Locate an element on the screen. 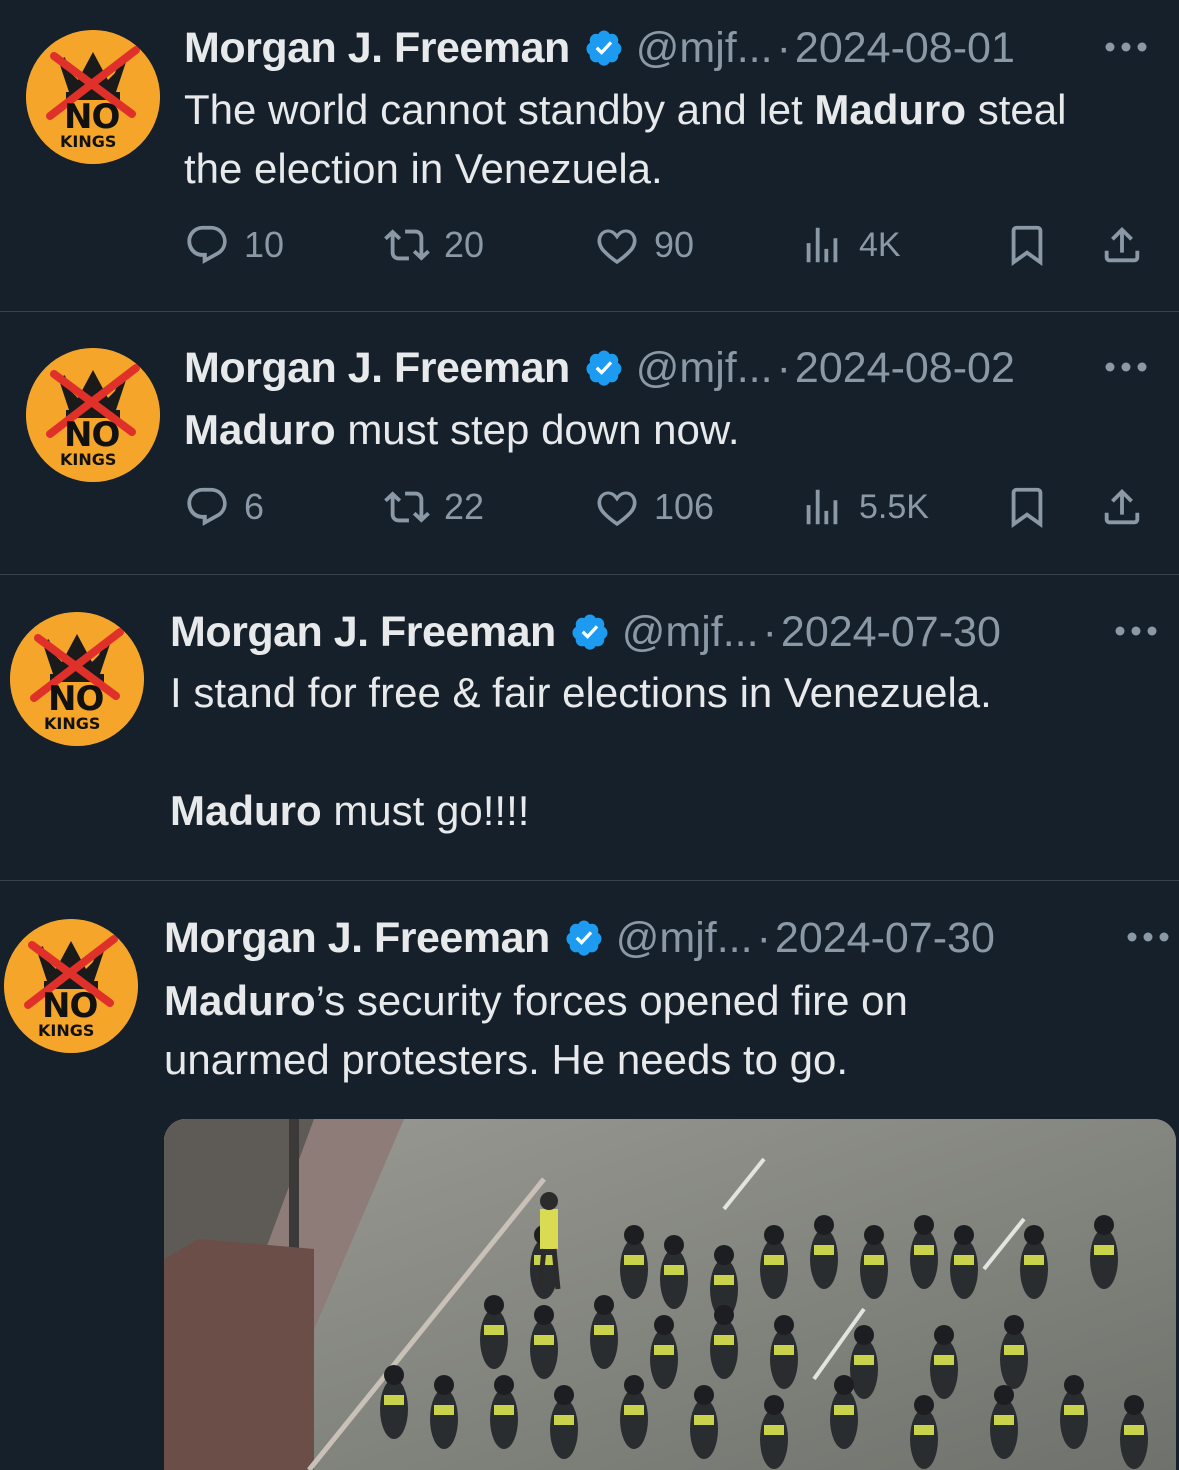  tweet-header: Morgan J. Freeman @mjf... · 2024-08-01 is located at coordinates (599, 48).